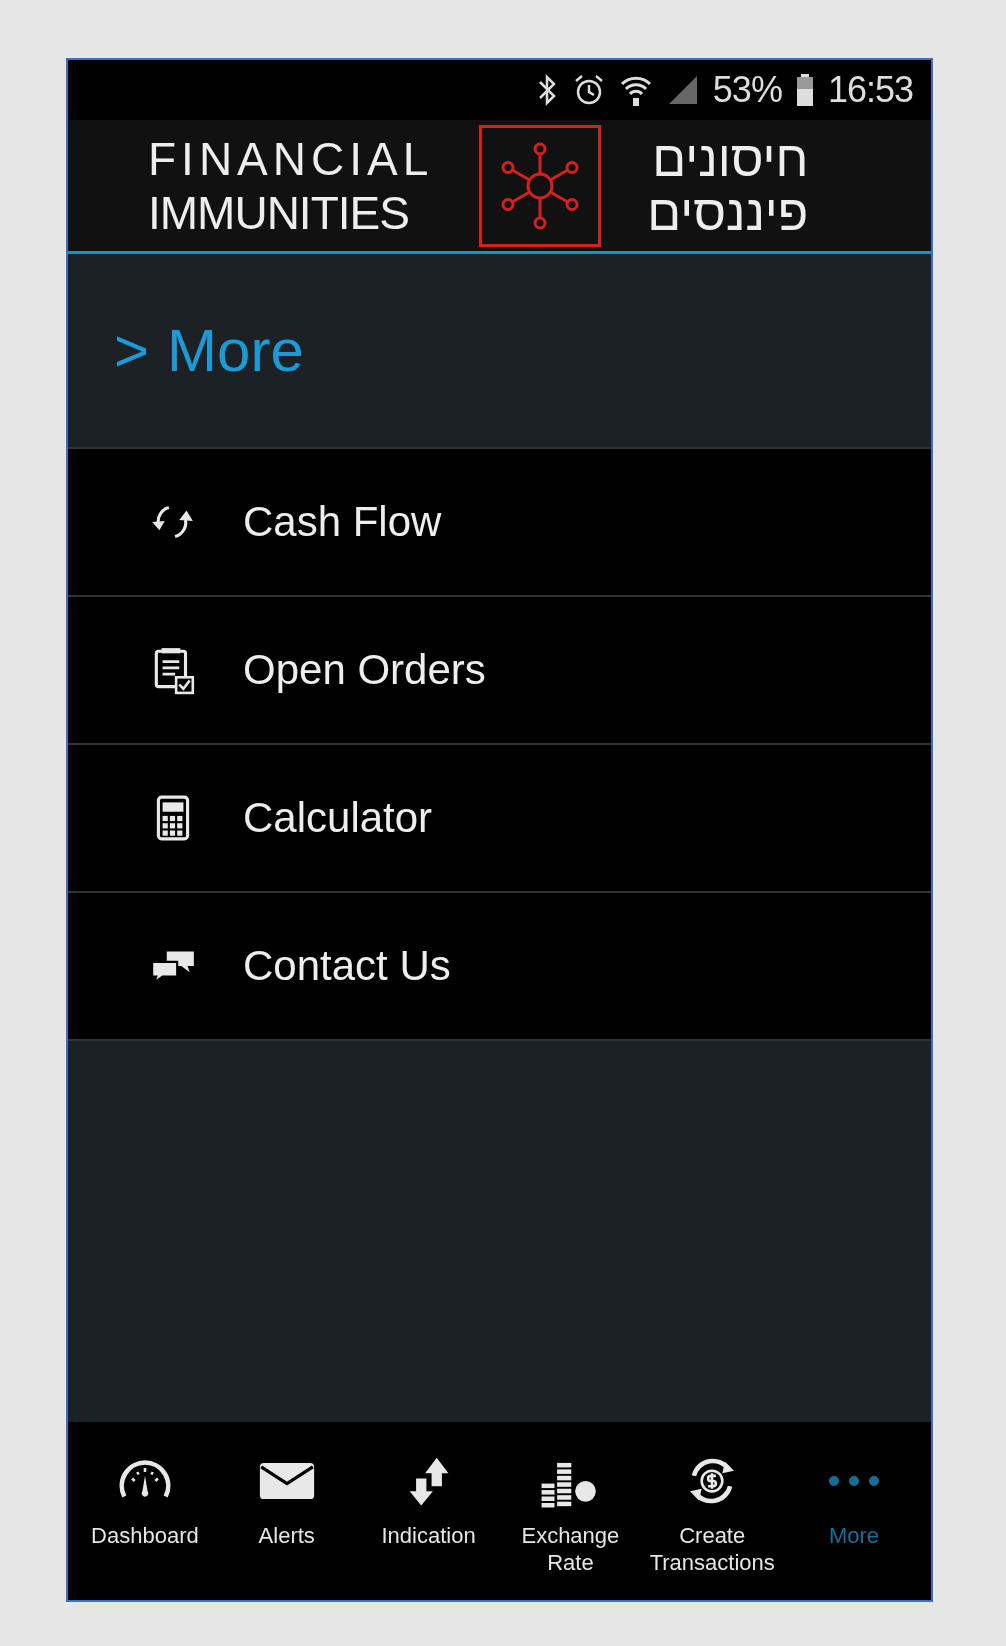 This screenshot has height=1646, width=1006. I want to click on logo-hebrew-text: פיננסים, so click(728, 212).